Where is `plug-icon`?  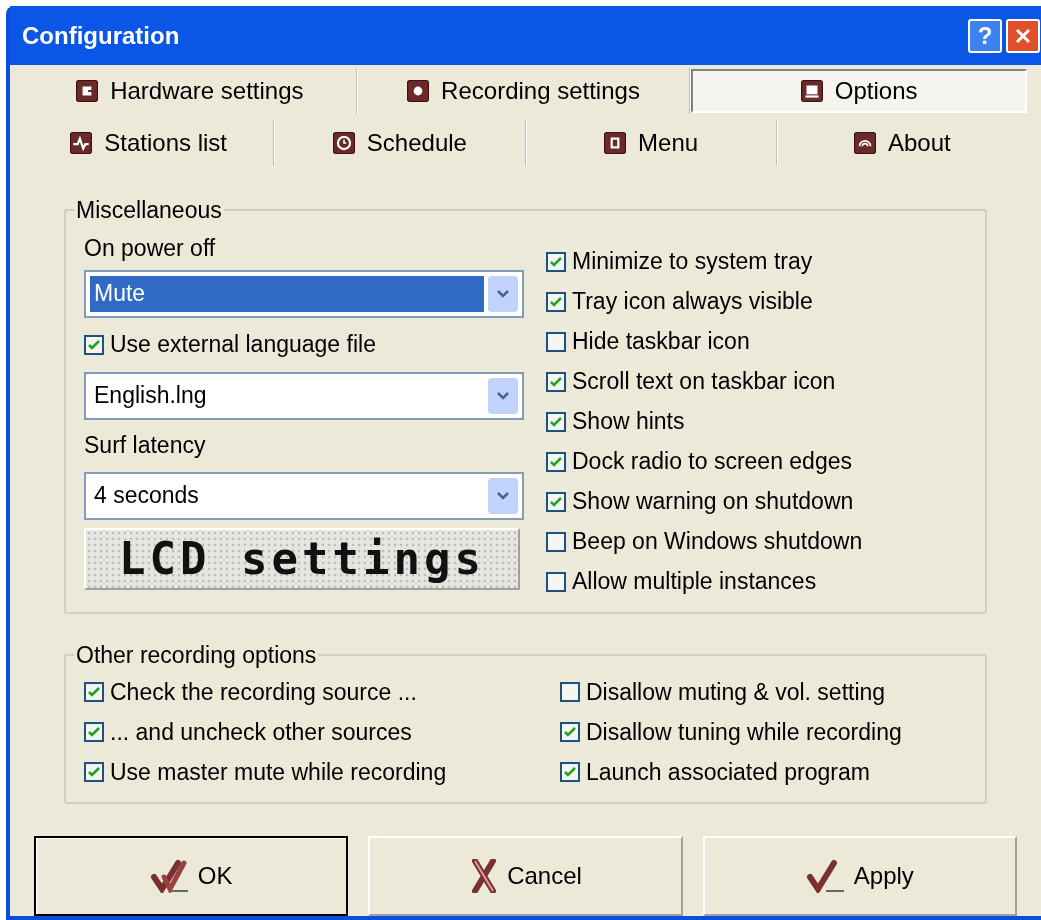
plug-icon is located at coordinates (87, 91).